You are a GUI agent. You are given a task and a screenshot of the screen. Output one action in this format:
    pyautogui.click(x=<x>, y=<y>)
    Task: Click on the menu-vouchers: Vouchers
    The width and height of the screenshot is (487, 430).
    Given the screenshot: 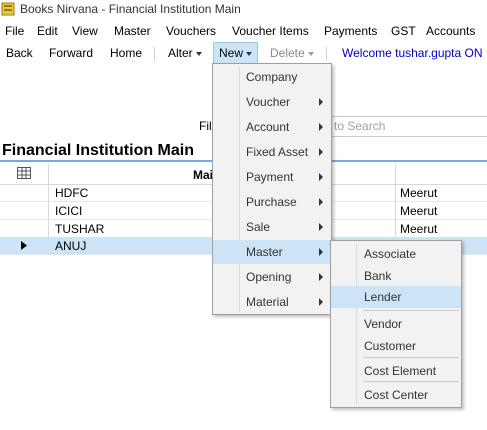 What is the action you would take?
    pyautogui.click(x=191, y=31)
    